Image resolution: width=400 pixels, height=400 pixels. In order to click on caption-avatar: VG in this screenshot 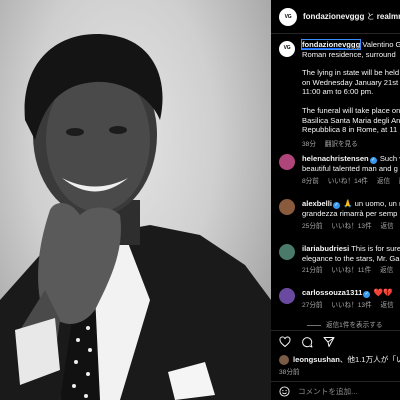, I will do `click(287, 49)`.